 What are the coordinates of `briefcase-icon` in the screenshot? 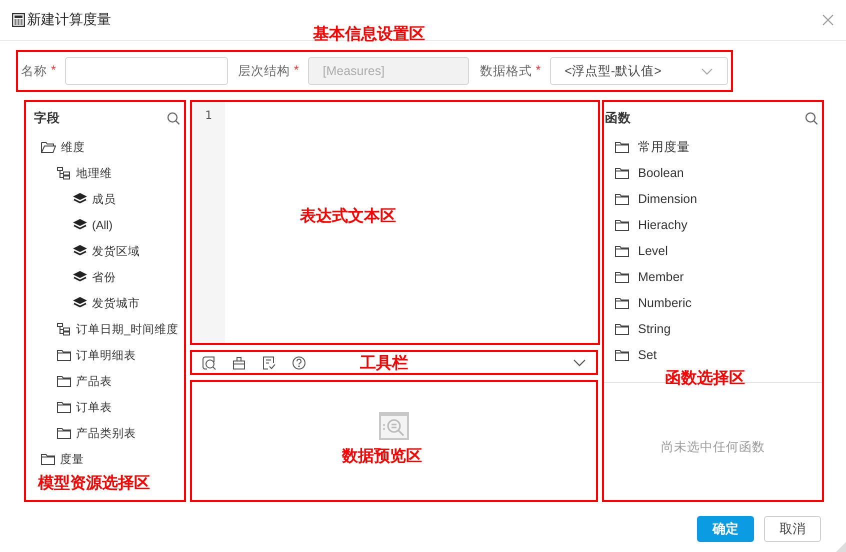 It's located at (239, 363).